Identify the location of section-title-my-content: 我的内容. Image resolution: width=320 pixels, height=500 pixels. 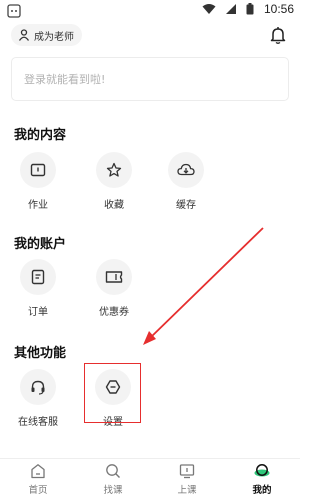
(40, 135).